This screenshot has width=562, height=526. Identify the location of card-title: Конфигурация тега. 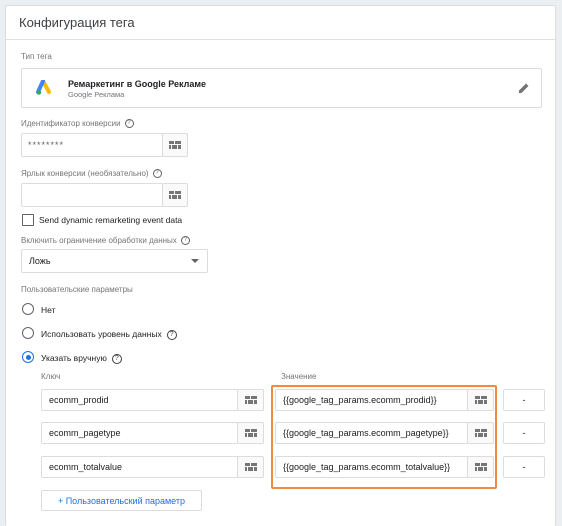
(280, 23).